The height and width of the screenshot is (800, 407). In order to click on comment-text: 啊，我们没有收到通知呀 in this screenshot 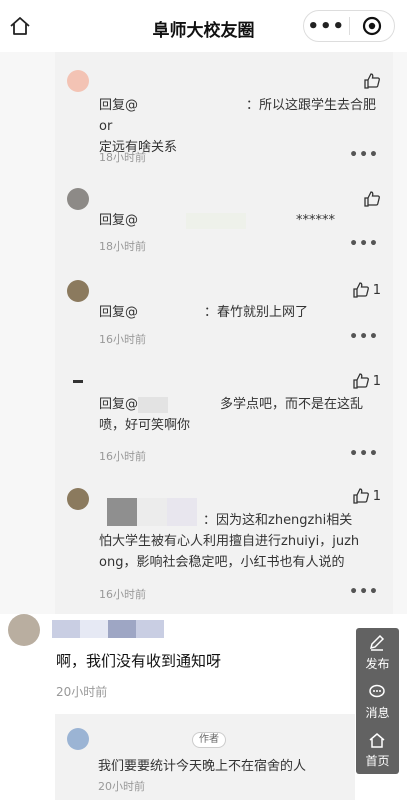, I will do `click(139, 661)`.